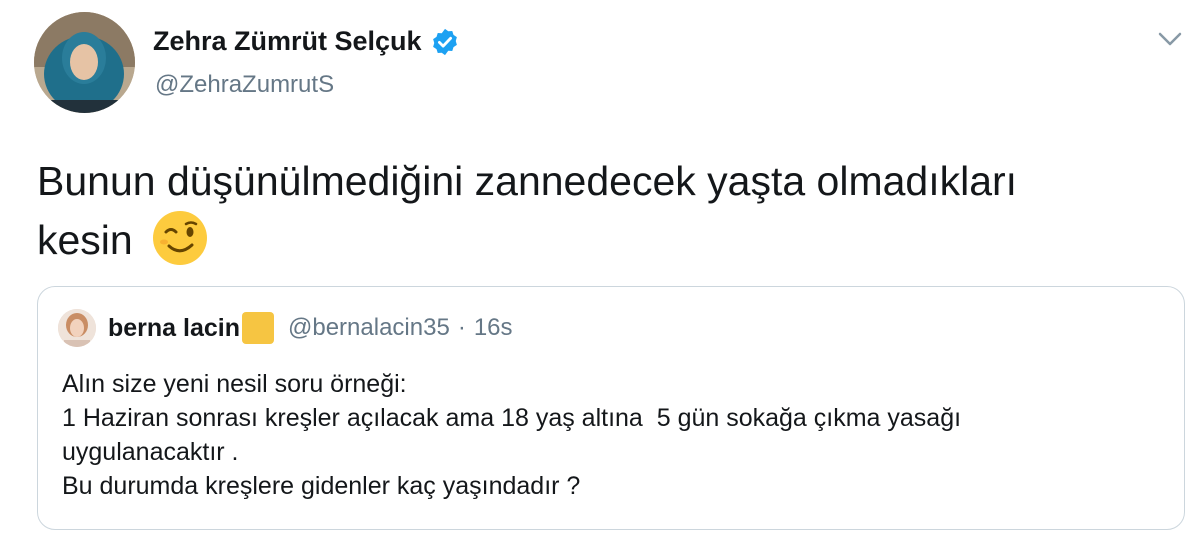 This screenshot has height=547, width=1200. I want to click on quoted-author-handle: @bernalacin35, so click(369, 328).